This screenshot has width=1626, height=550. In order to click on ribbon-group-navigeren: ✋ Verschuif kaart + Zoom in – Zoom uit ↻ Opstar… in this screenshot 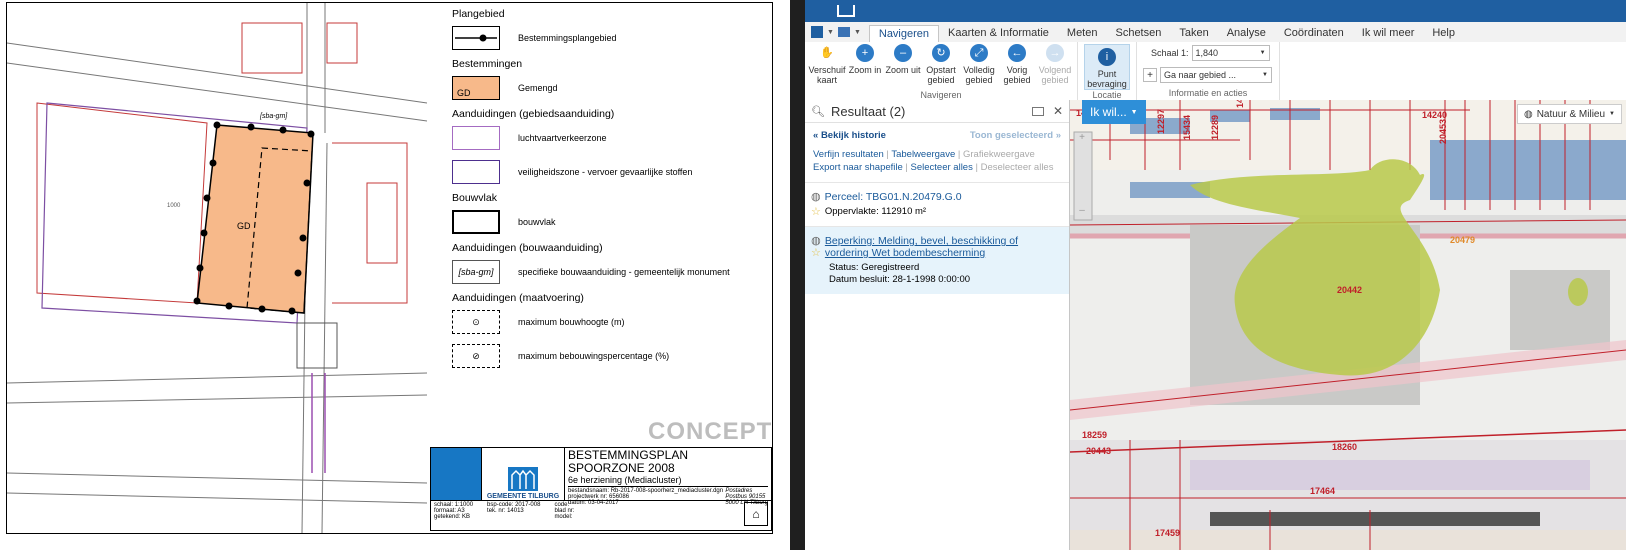, I will do `click(941, 71)`.